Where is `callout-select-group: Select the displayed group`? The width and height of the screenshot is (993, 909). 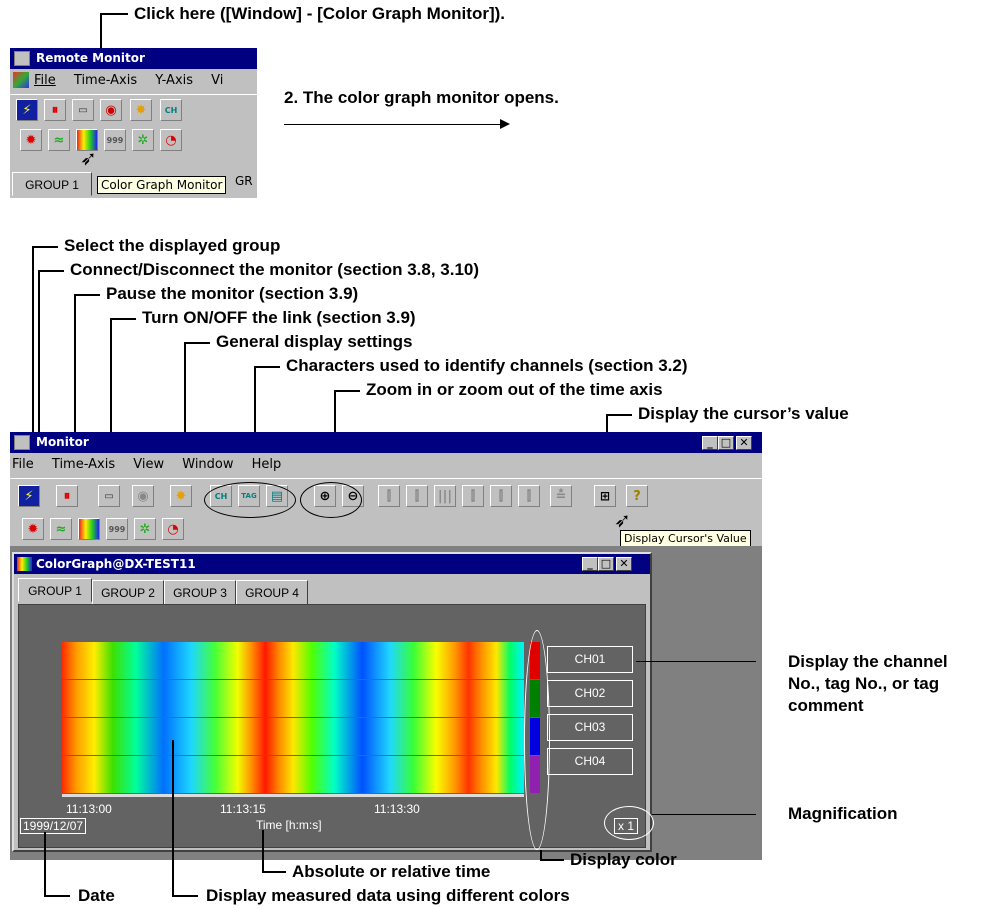 callout-select-group: Select the displayed group is located at coordinates (172, 245).